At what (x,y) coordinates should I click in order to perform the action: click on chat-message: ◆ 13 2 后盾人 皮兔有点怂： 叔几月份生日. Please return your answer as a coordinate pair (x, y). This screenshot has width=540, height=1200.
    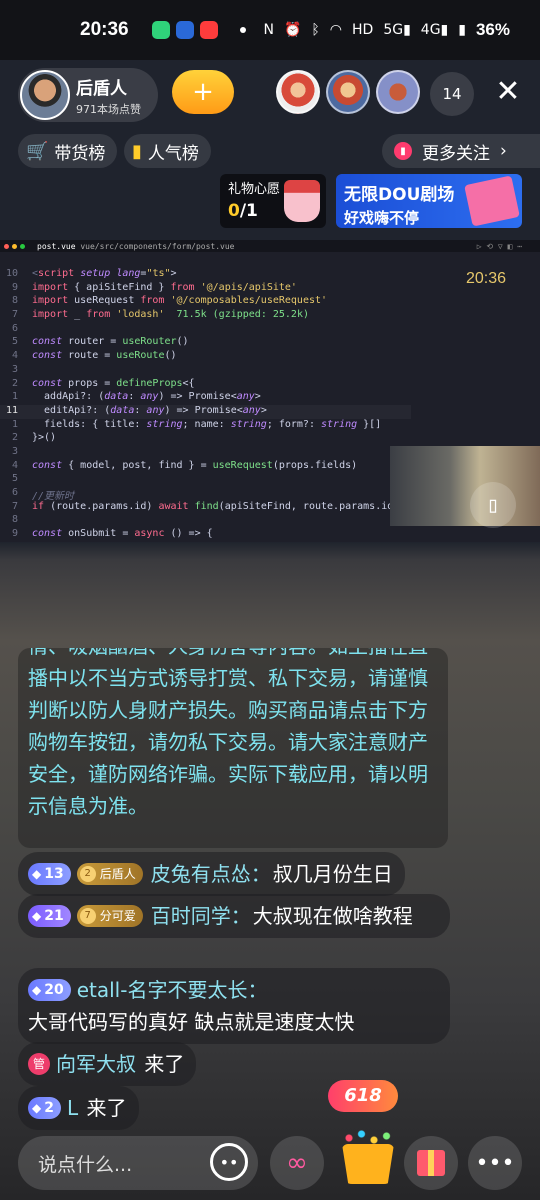
    Looking at the image, I should click on (211, 874).